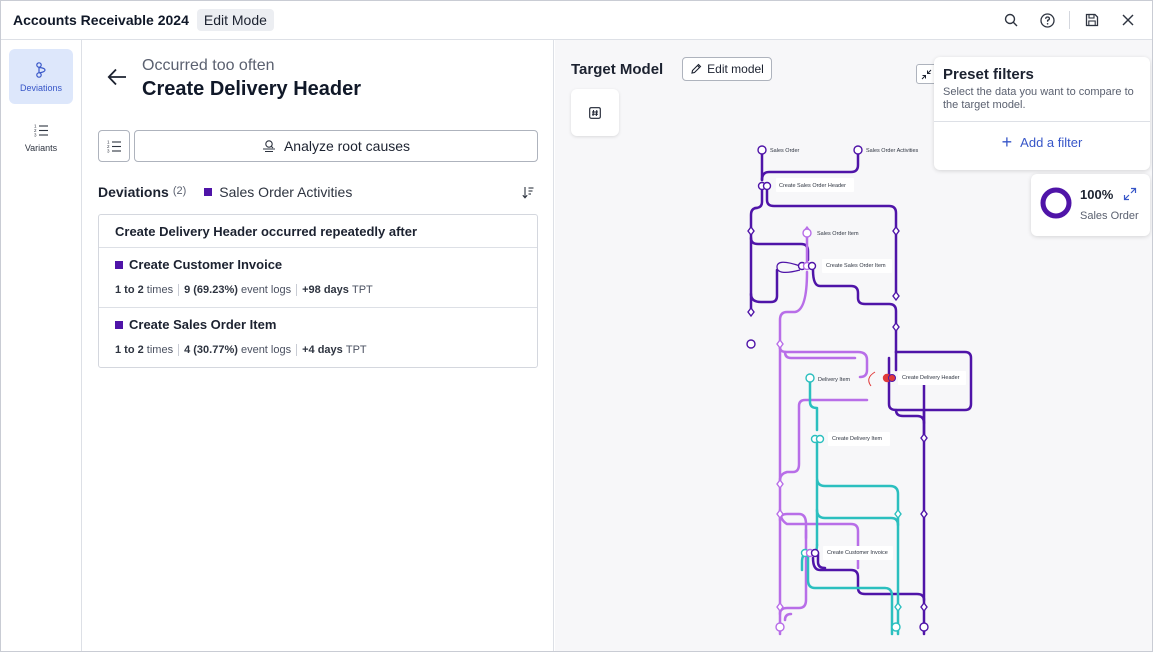  I want to click on rail-item-variants: 123 Variants, so click(41, 136).